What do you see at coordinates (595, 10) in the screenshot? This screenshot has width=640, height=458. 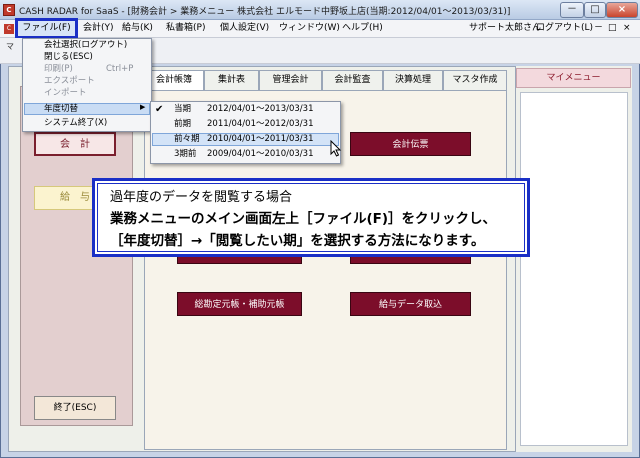 I see `maximize-button: □` at bounding box center [595, 10].